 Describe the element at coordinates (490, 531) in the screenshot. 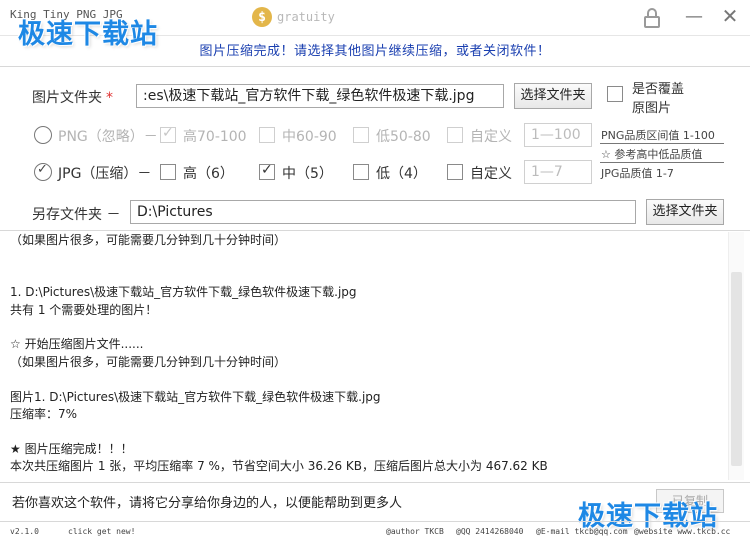

I see `qq-label: @QQ 2414268040` at that location.